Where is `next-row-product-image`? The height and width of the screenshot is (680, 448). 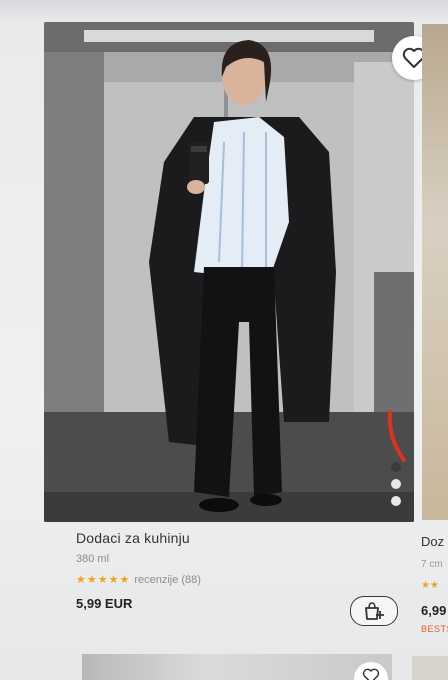
next-row-product-image is located at coordinates (237, 667).